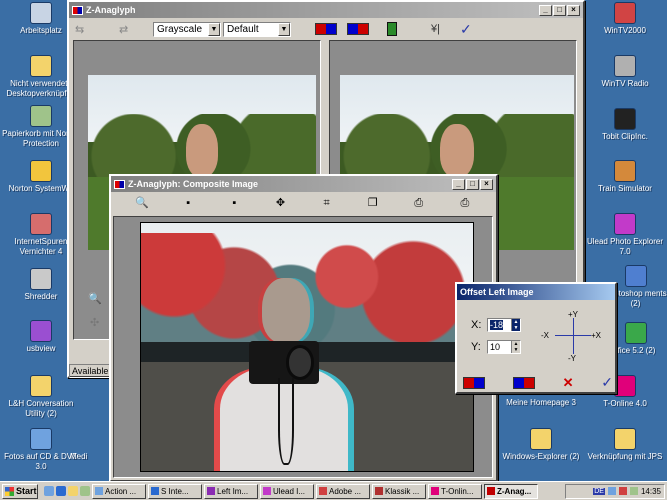  Describe the element at coordinates (82, 29) in the screenshot. I see `open-left-icon: ⇆` at that location.